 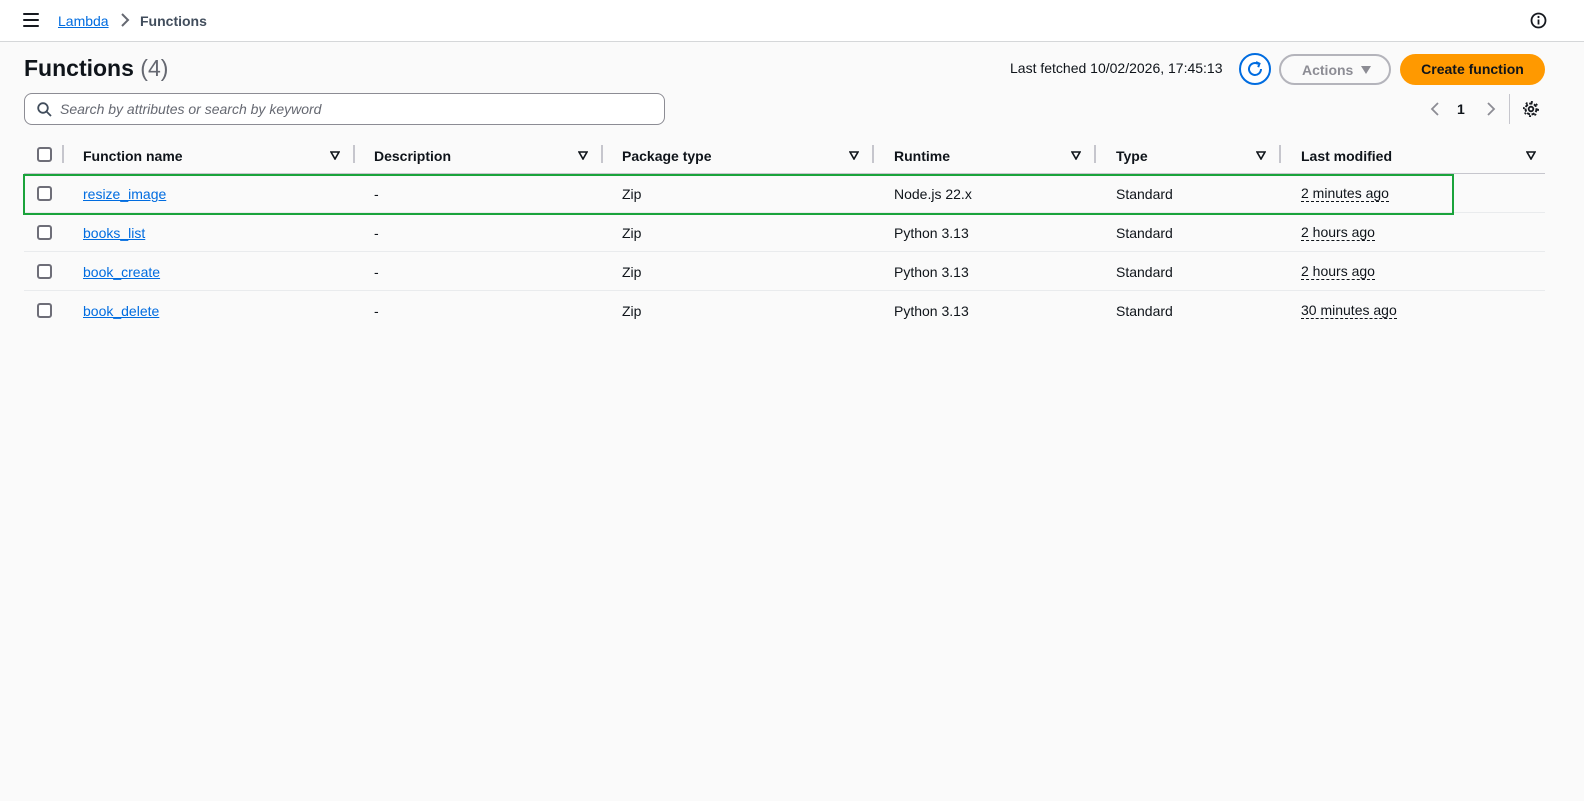 I want to click on page-title: Functions (4), so click(x=96, y=68).